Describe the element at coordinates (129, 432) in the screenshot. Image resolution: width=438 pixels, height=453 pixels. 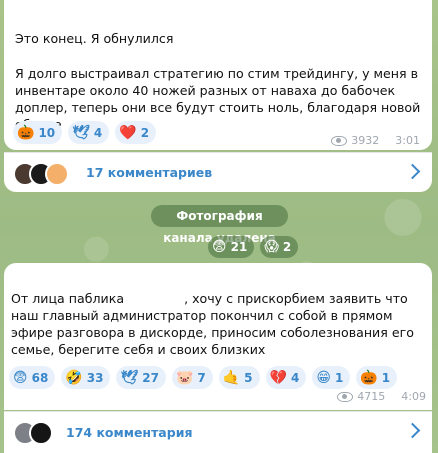
I see `comments-label: 174 комментария` at that location.